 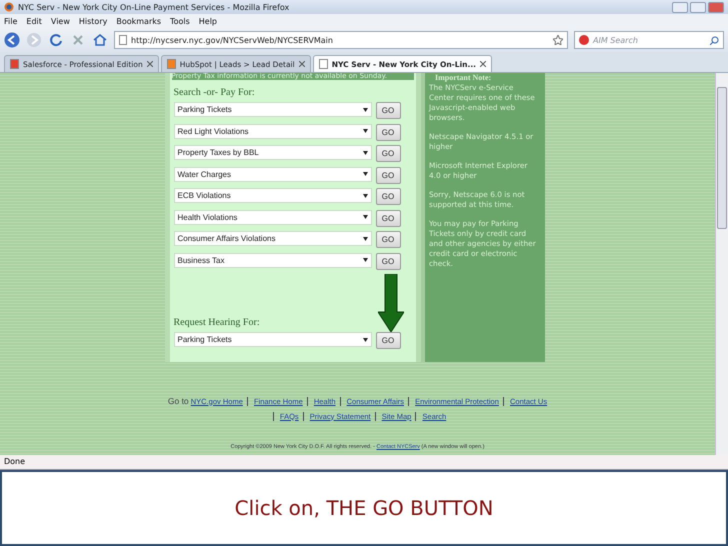 What do you see at coordinates (100, 40) in the screenshot?
I see `home-icon` at bounding box center [100, 40].